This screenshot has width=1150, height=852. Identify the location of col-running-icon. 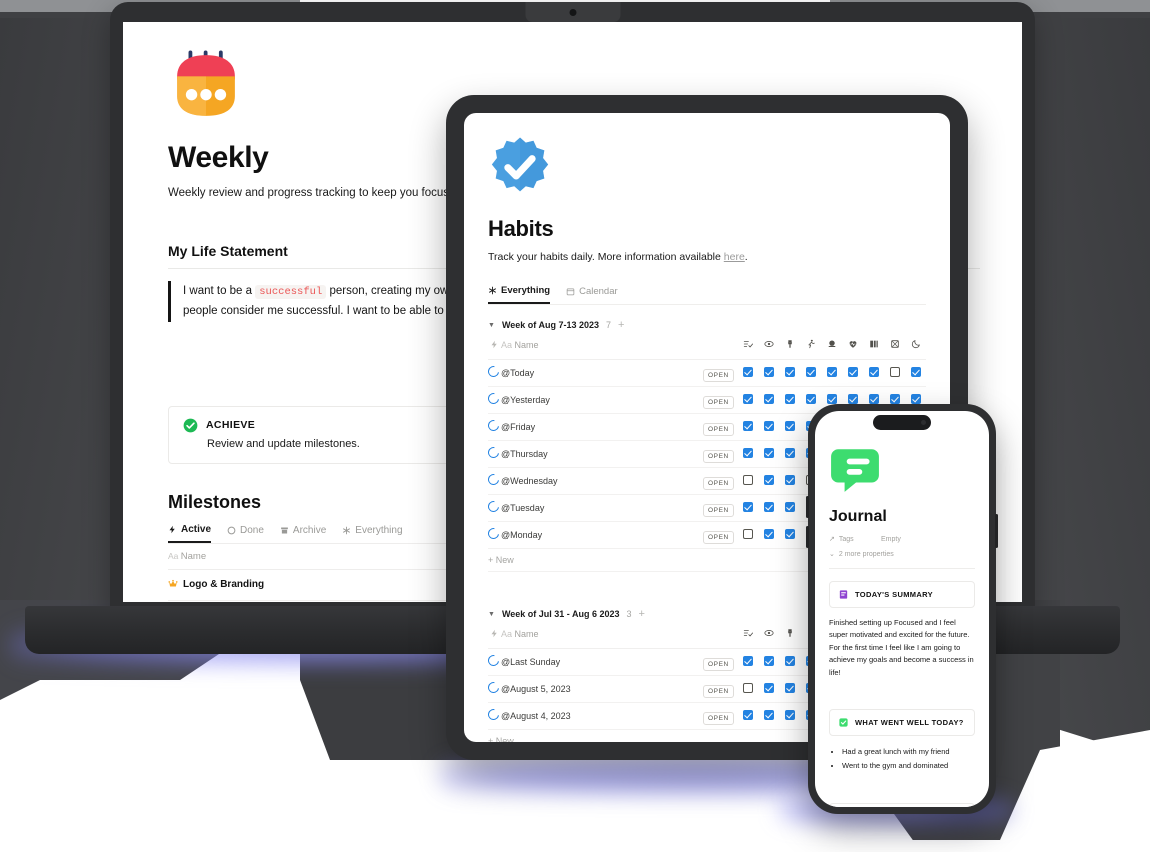
(810, 345).